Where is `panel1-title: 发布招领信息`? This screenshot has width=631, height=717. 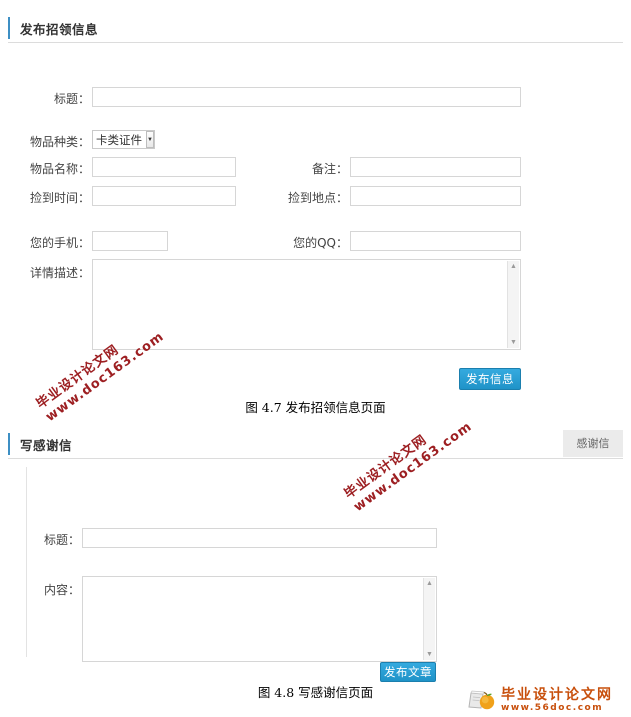
panel1-title: 发布招领信息 is located at coordinates (59, 29).